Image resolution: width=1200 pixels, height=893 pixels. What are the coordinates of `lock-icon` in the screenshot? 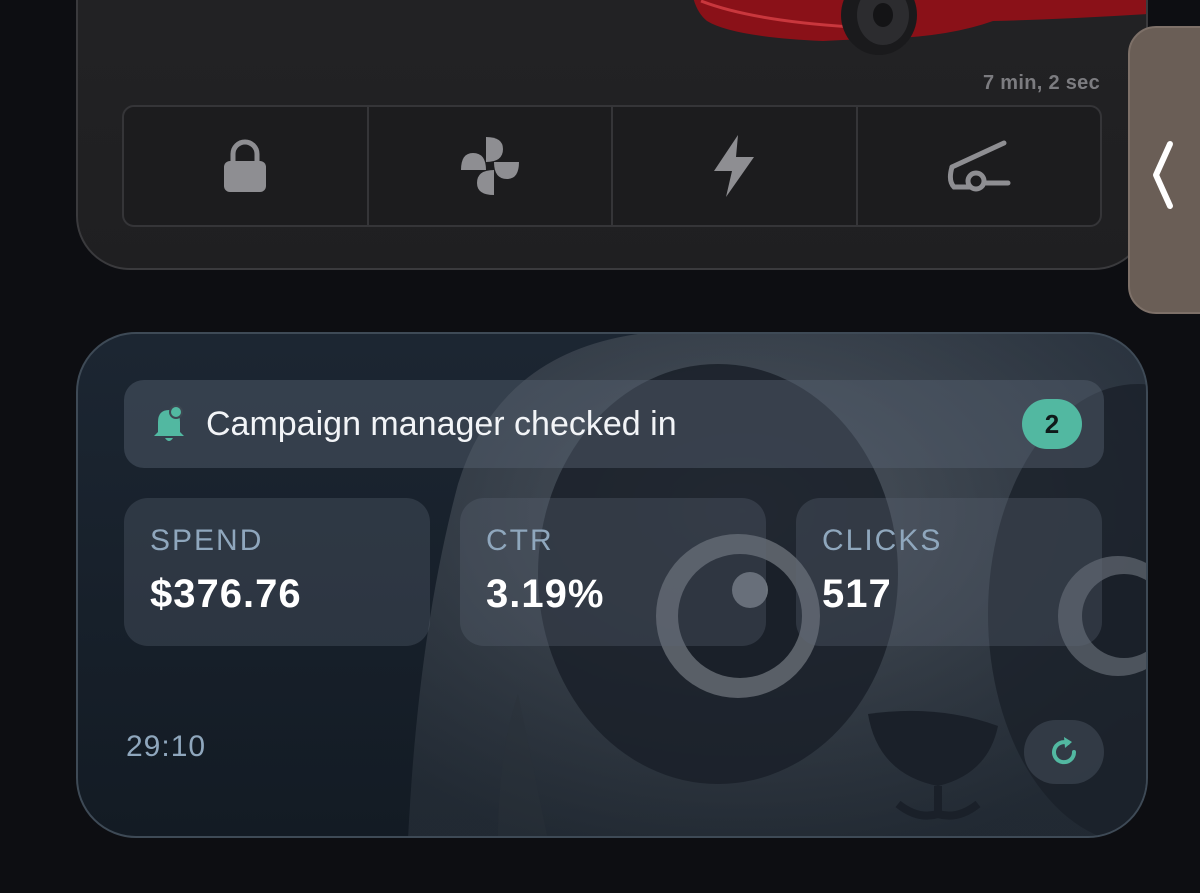 It's located at (245, 165).